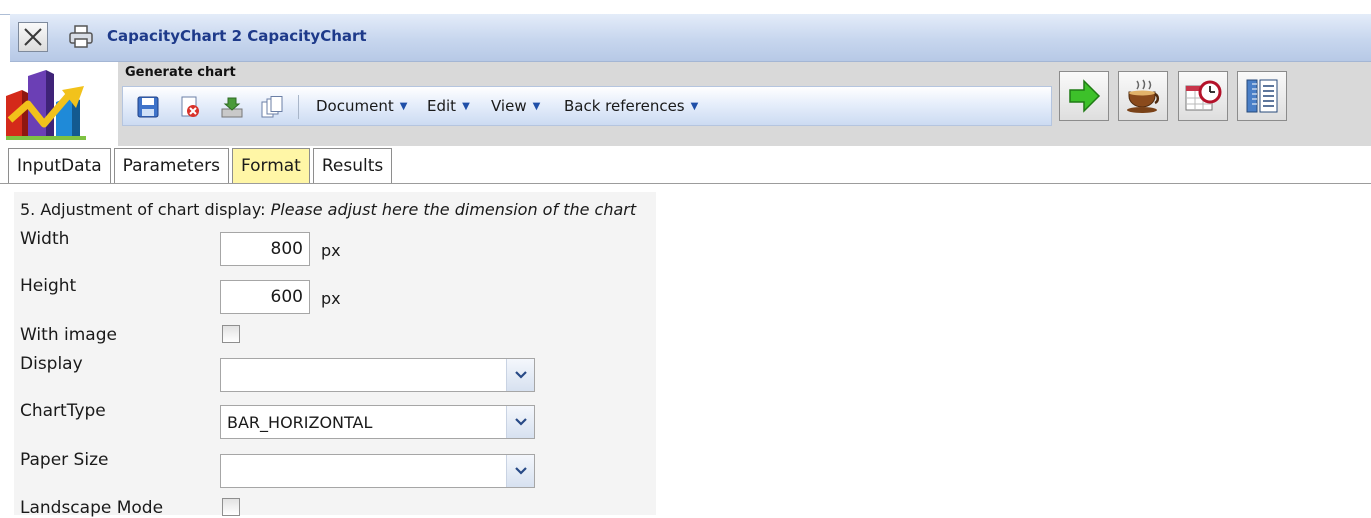 This screenshot has height=518, width=1371. I want to click on paper-size-dropdown-button, so click(520, 471).